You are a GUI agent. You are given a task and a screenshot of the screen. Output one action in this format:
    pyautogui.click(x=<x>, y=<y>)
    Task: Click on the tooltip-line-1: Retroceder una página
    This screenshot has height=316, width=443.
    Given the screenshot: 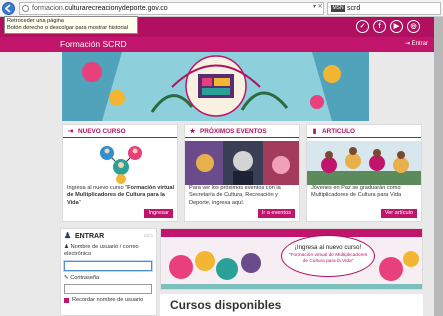 What is the action you would take?
    pyautogui.click(x=35, y=21)
    